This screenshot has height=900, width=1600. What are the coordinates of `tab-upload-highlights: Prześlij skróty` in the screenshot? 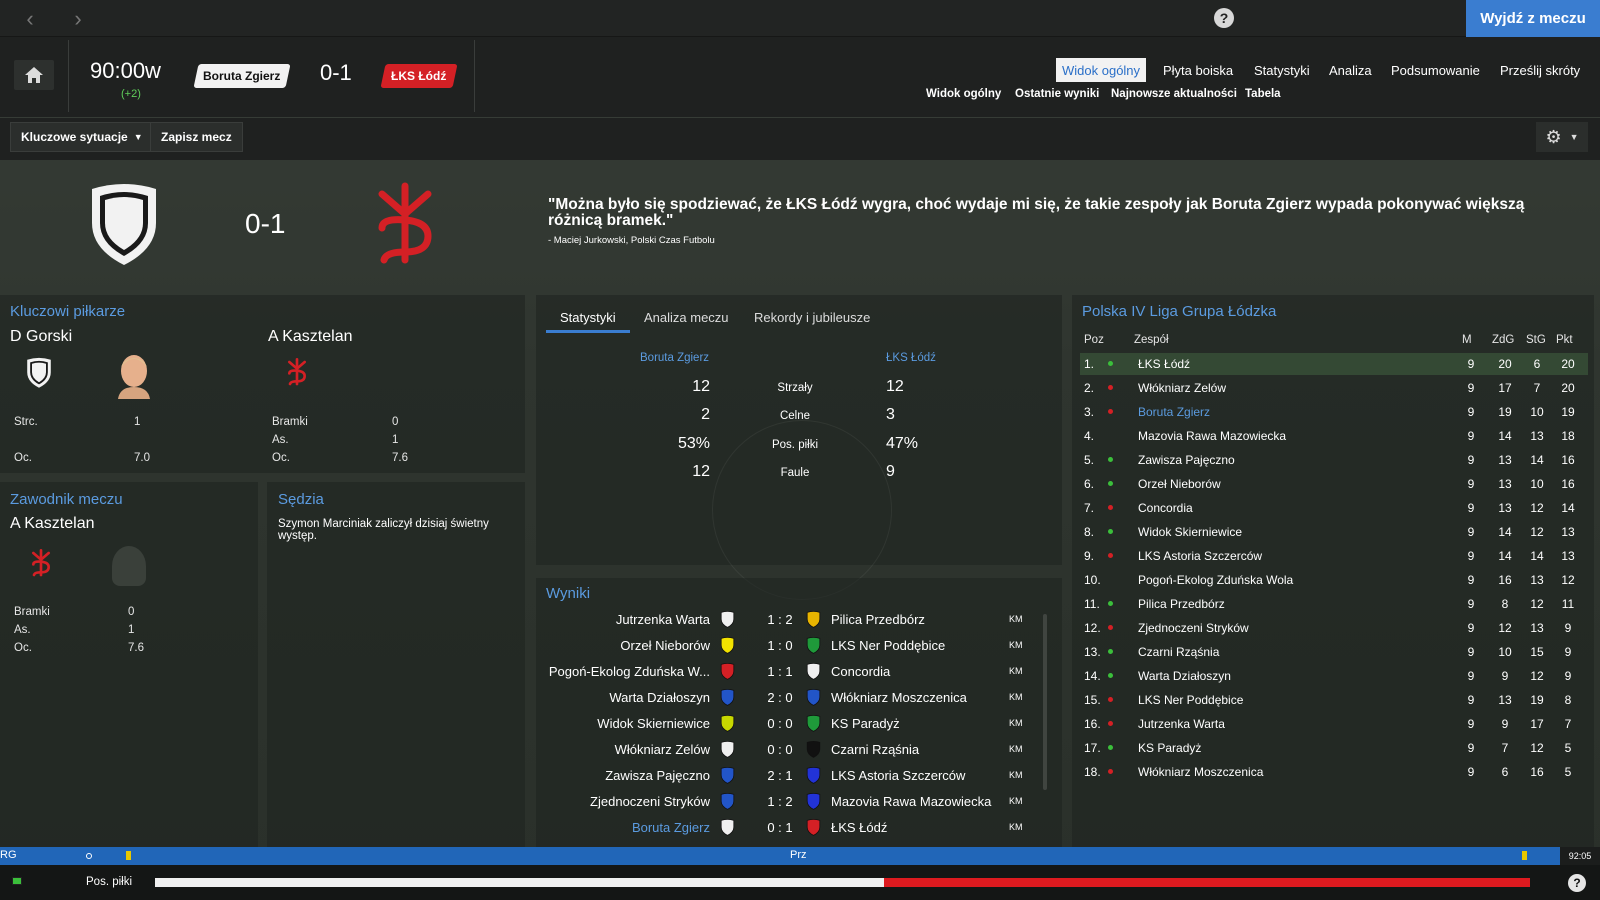 It's located at (1540, 70).